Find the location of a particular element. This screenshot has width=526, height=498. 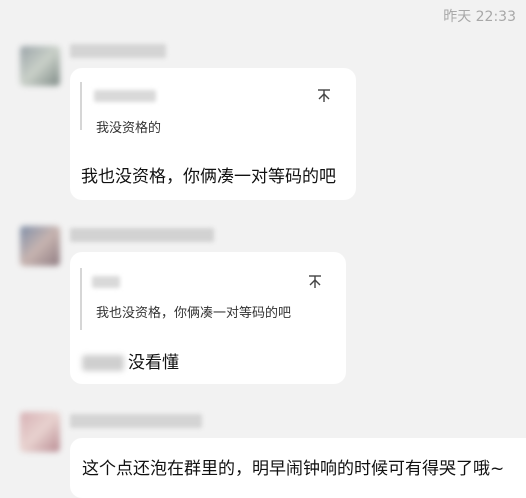

message-text: 我也没资格，你俩凑一对等码的吧 is located at coordinates (208, 177).